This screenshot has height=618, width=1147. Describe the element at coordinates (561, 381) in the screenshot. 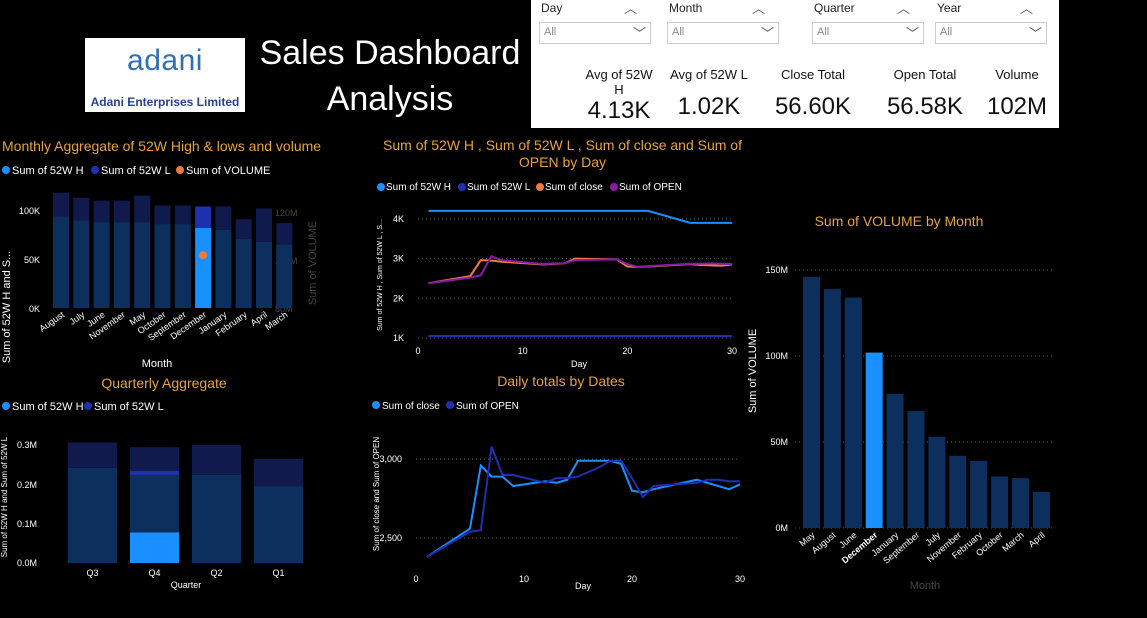

I see `chart-title: Daily totals by Dates` at that location.